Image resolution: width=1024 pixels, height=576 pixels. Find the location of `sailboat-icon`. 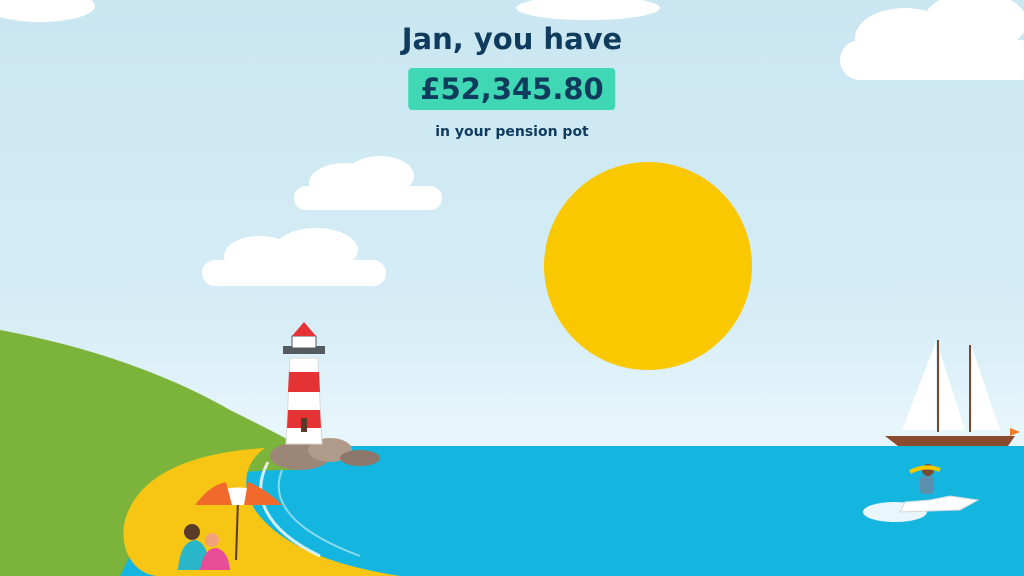

sailboat-icon is located at coordinates (952, 393).